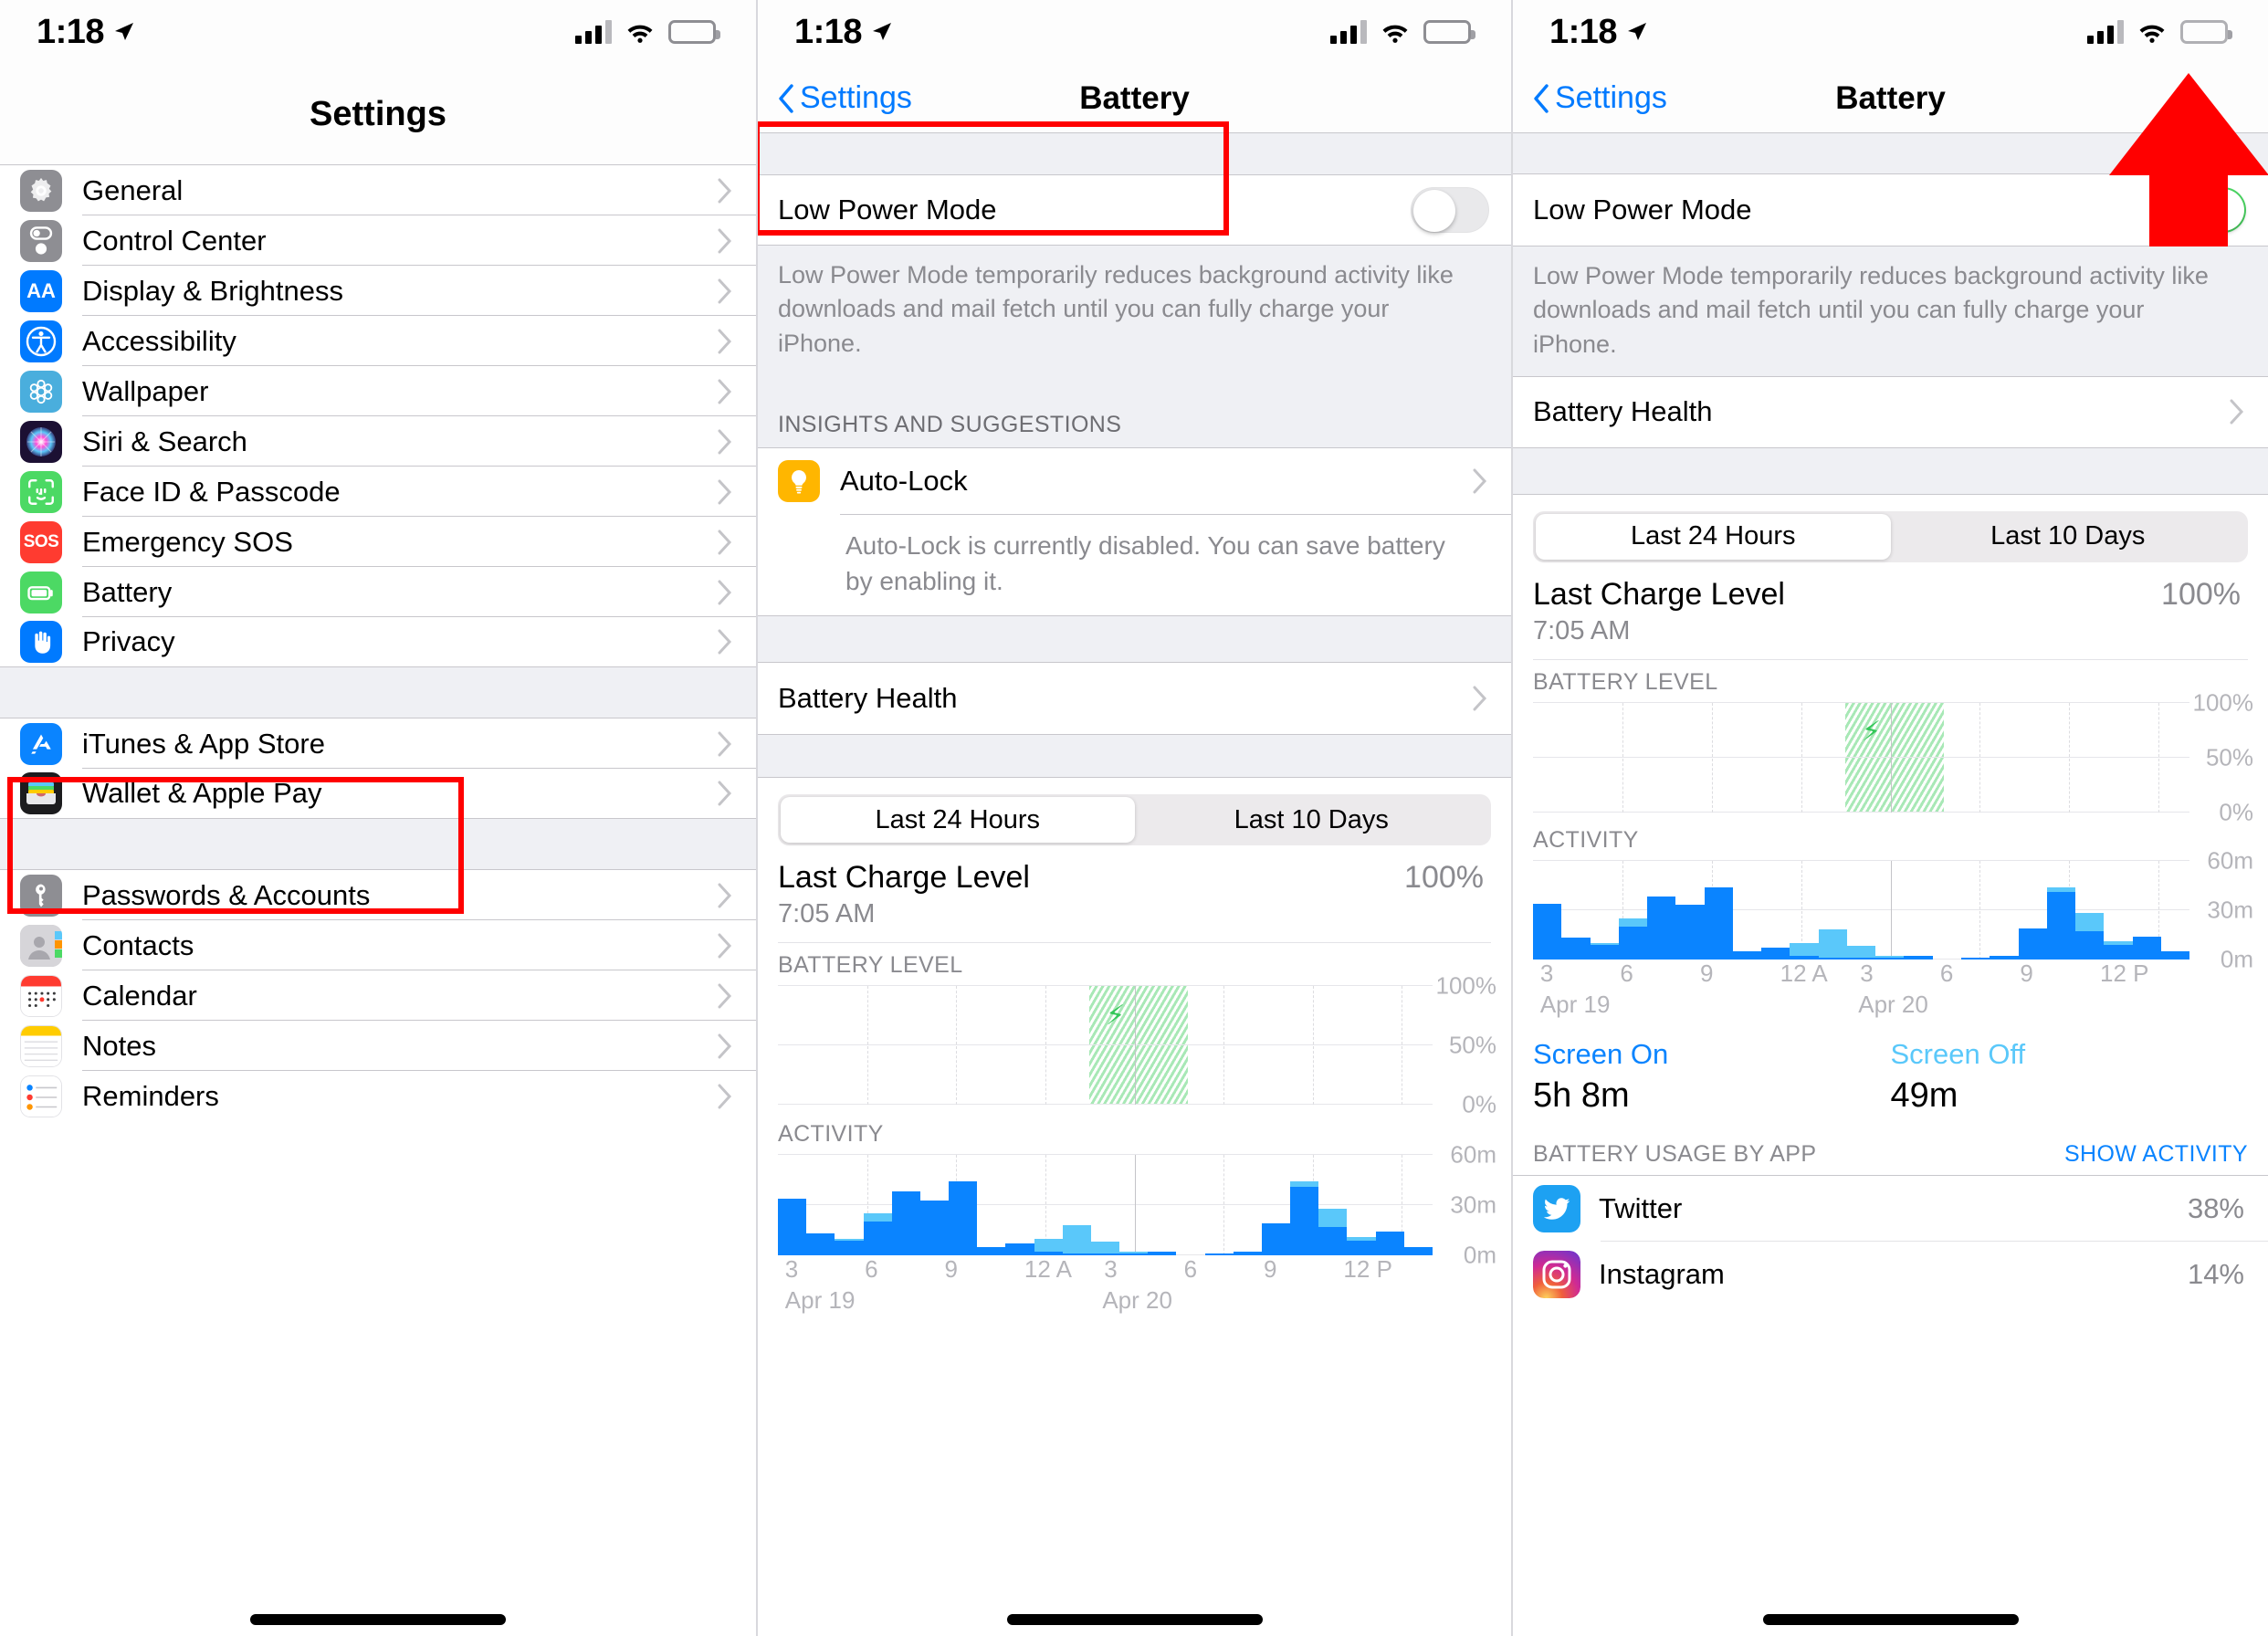 Image resolution: width=2268 pixels, height=1636 pixels. What do you see at coordinates (2216, 1207) in the screenshot?
I see `app-percent: 38%` at bounding box center [2216, 1207].